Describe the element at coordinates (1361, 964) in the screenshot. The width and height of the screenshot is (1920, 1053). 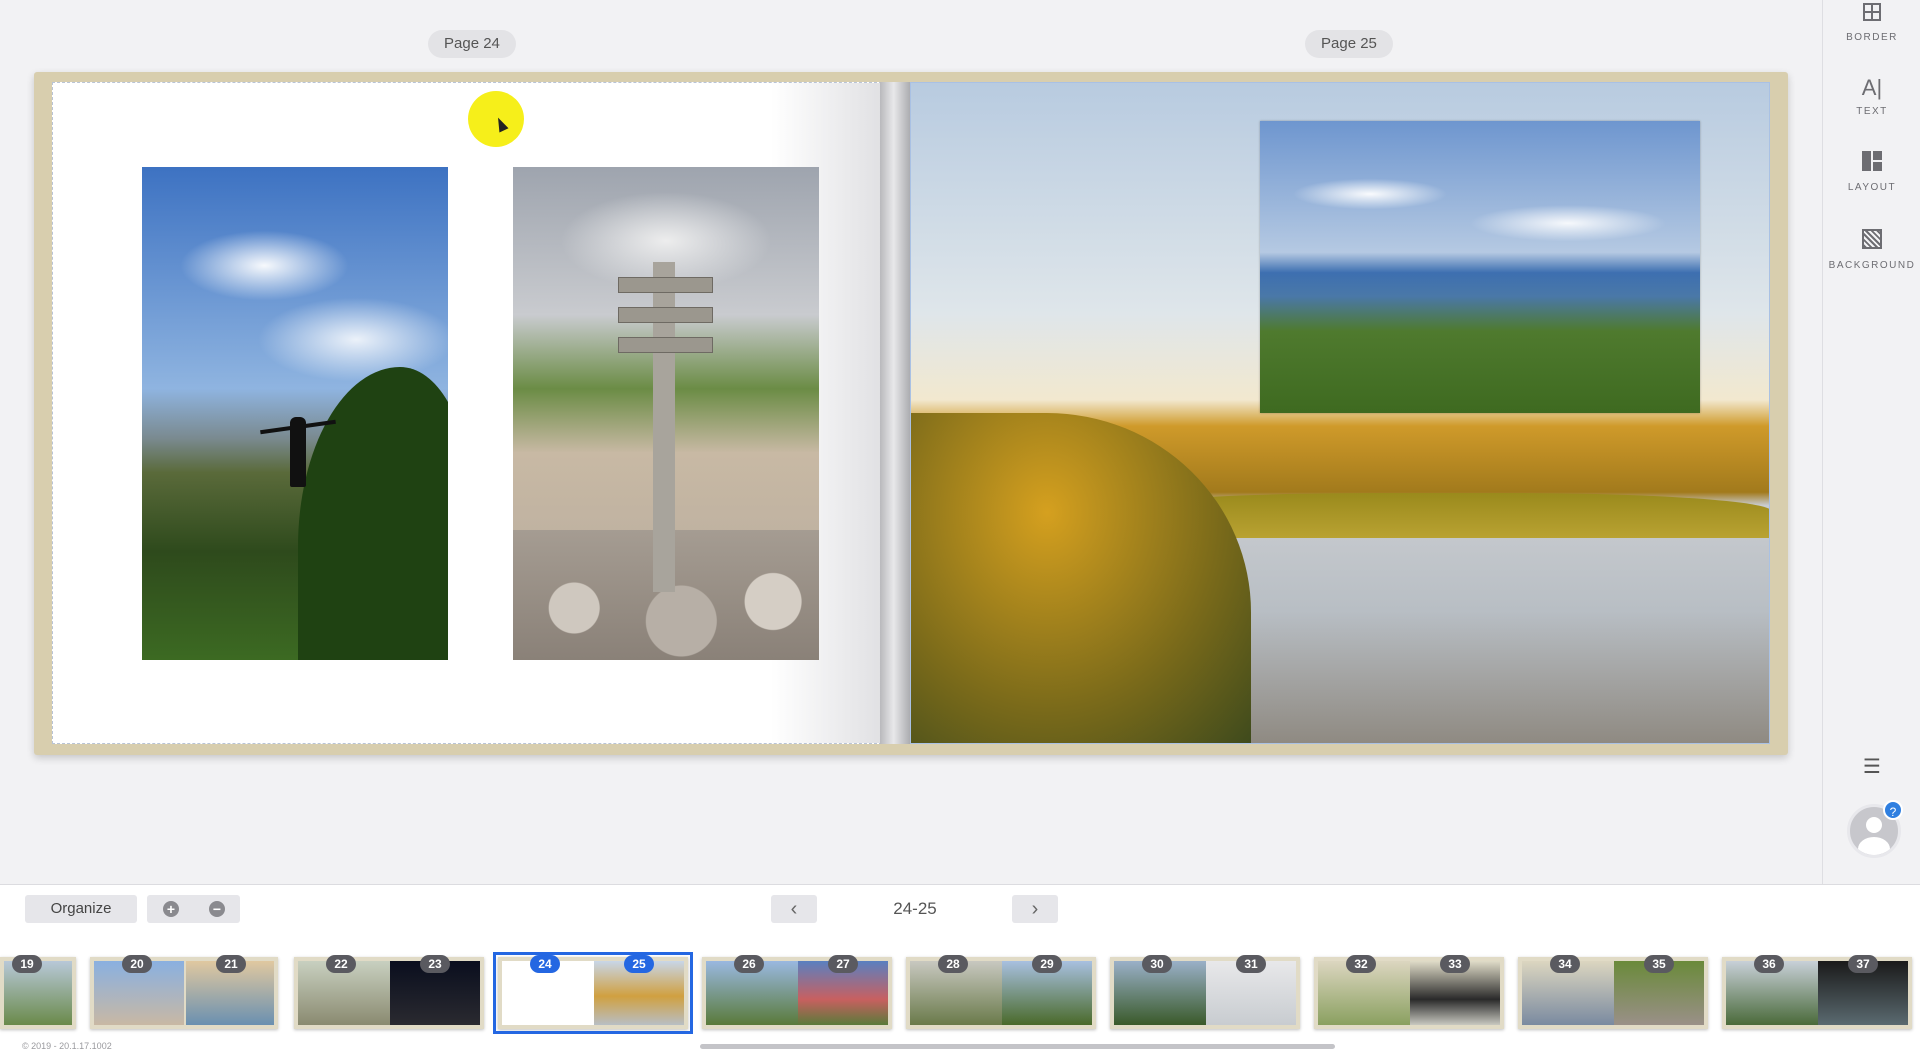
I see `thumbnail-page-number: 32` at that location.